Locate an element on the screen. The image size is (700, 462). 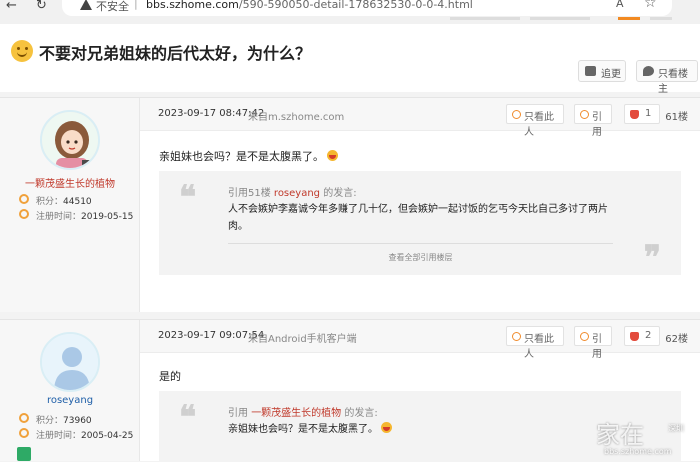
watermark-url: bbs.szhome.com is located at coordinates (638, 451).